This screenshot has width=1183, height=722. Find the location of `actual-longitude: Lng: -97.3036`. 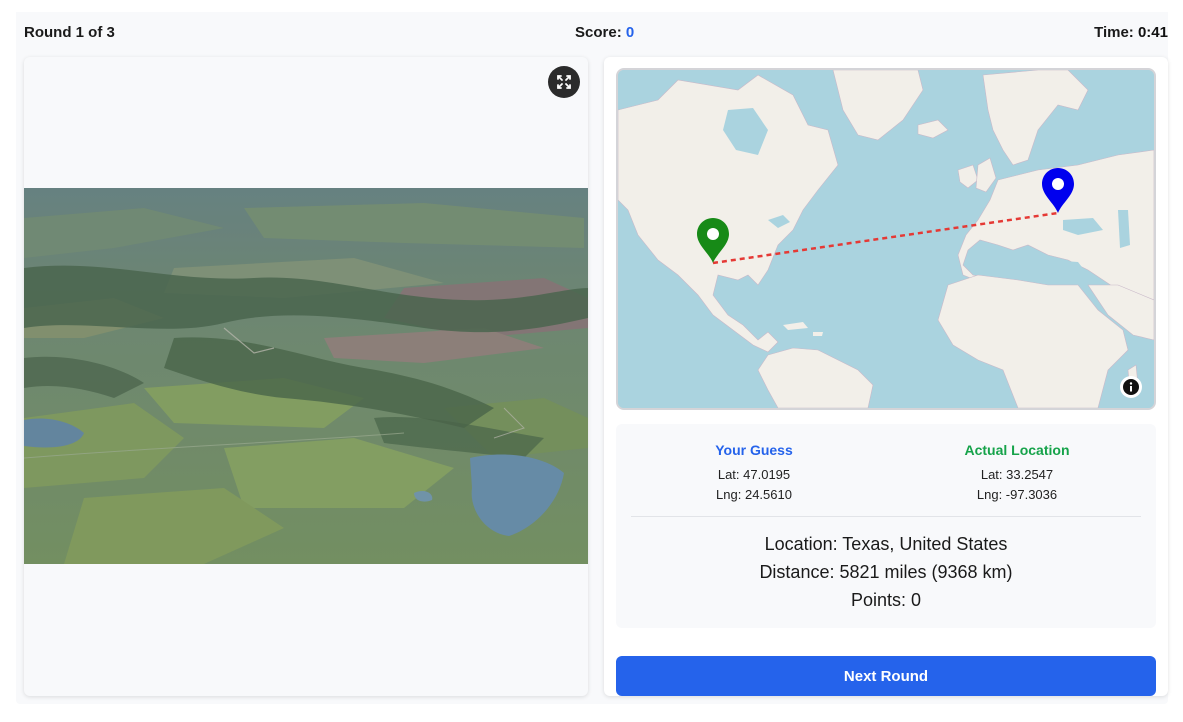

actual-longitude: Lng: -97.3036 is located at coordinates (1017, 494).